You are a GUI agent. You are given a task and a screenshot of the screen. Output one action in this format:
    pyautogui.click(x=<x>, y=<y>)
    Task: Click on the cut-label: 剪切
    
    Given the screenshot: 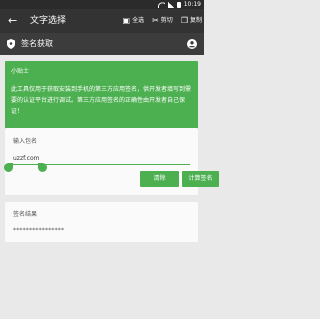 What is the action you would take?
    pyautogui.click(x=166, y=20)
    